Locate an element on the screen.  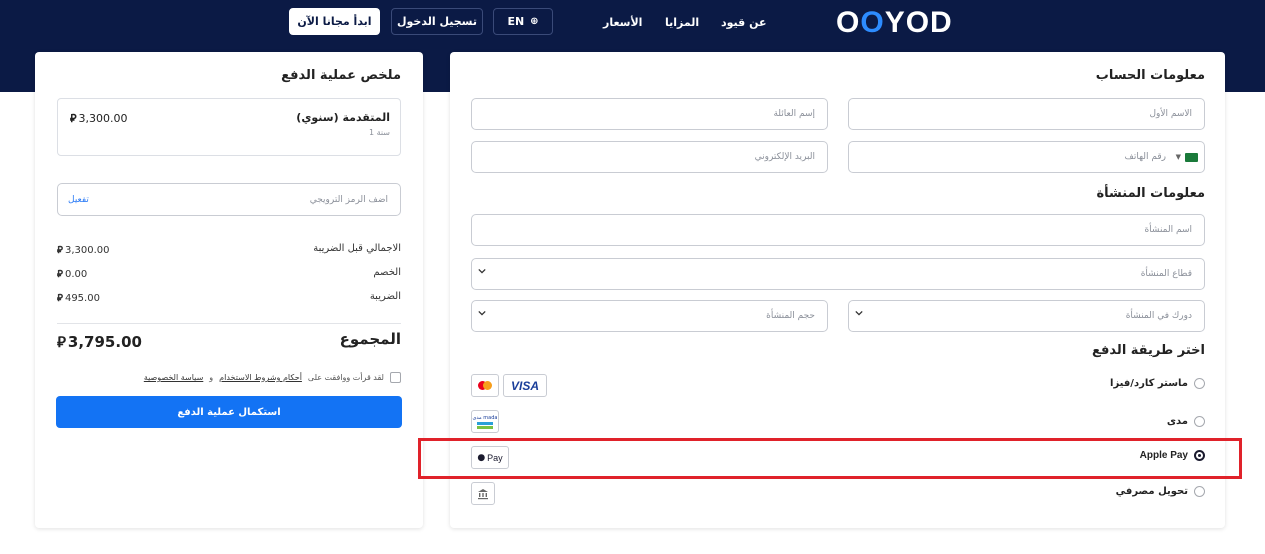
applepay-highlight-box is located at coordinates (830, 458).